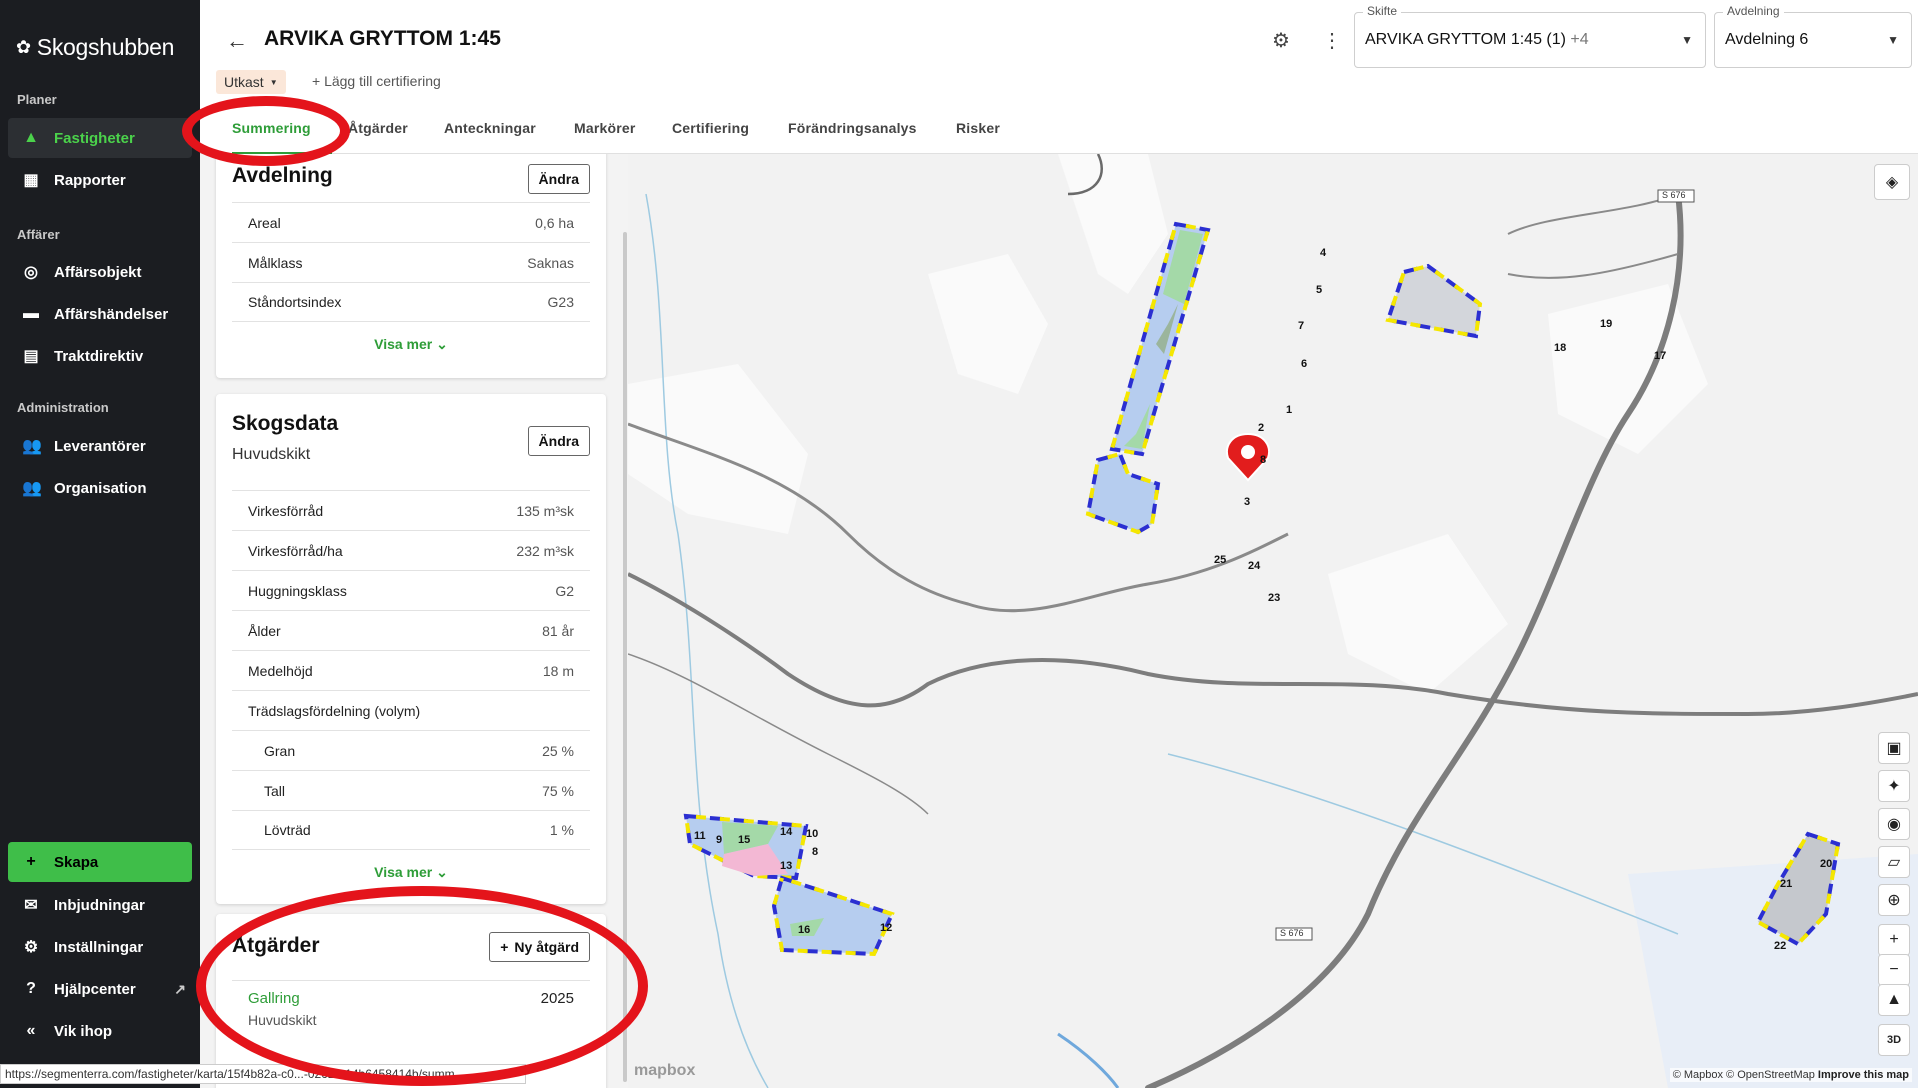 This screenshot has width=1918, height=1088. I want to click on parcel-label: 2, so click(1261, 428).